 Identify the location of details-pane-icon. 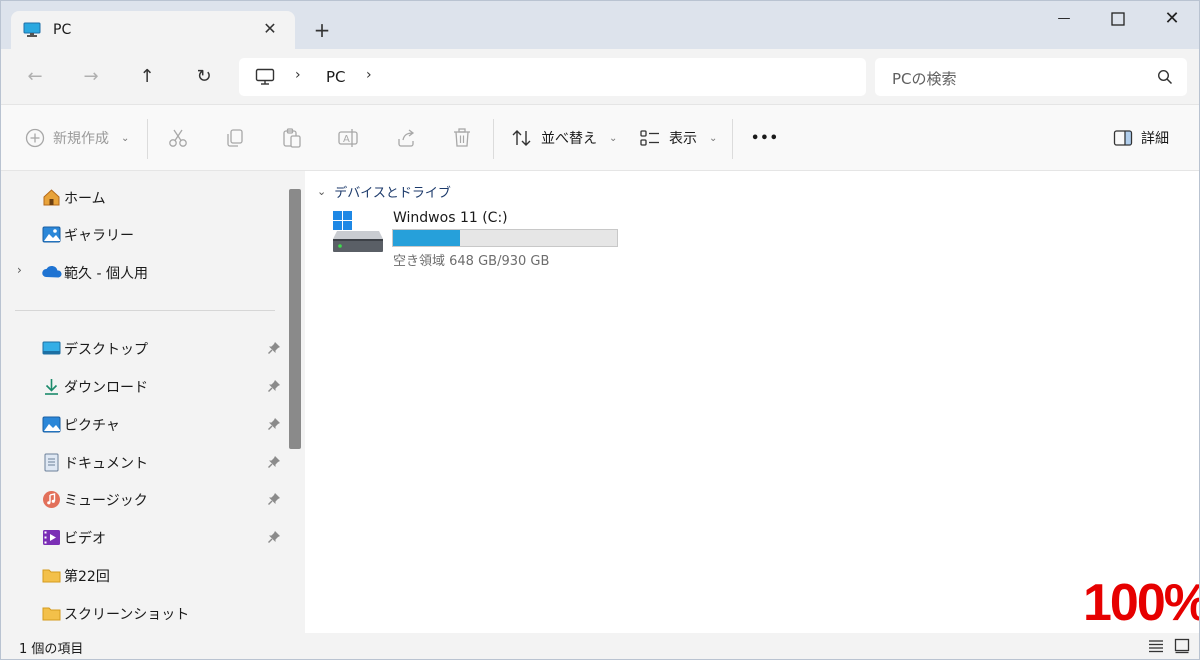
(1123, 138).